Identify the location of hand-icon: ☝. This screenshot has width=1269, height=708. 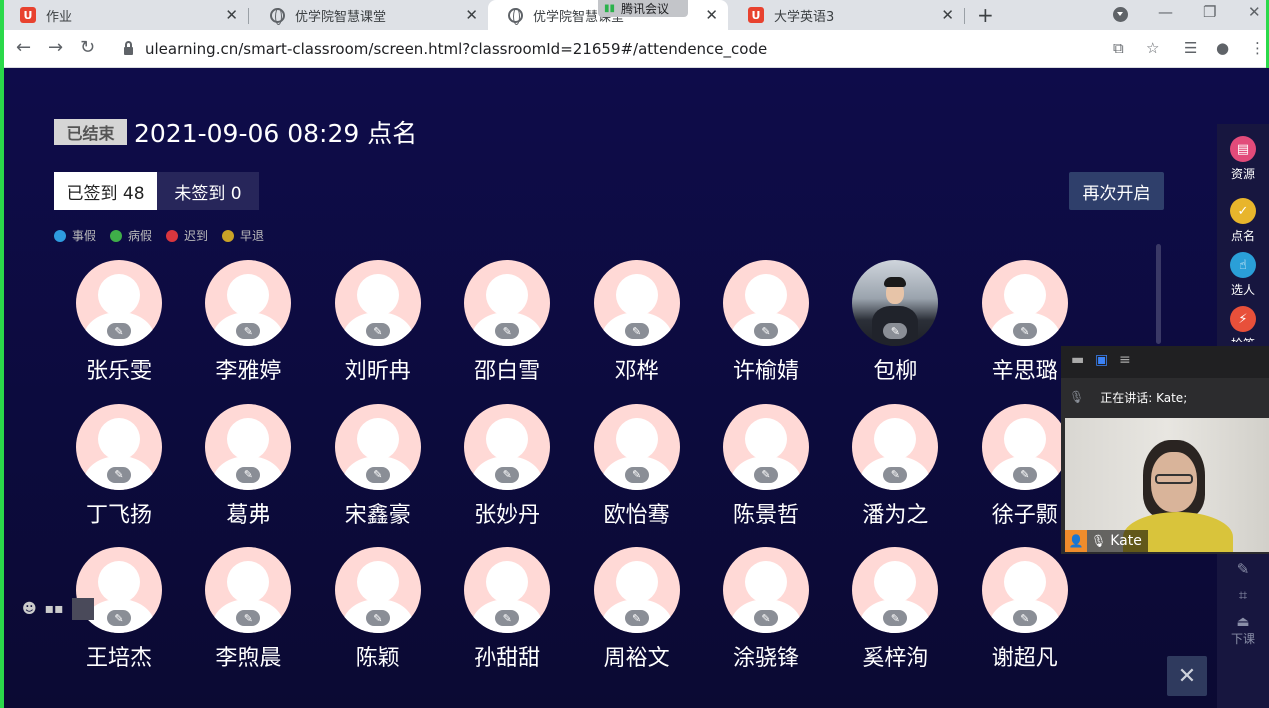
(1243, 265).